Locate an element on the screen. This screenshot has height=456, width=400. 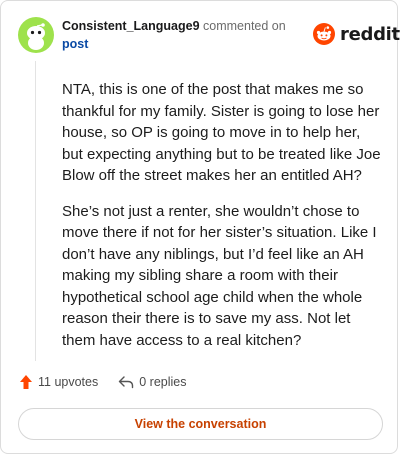
view-conversation-button: View the conversation is located at coordinates (200, 424).